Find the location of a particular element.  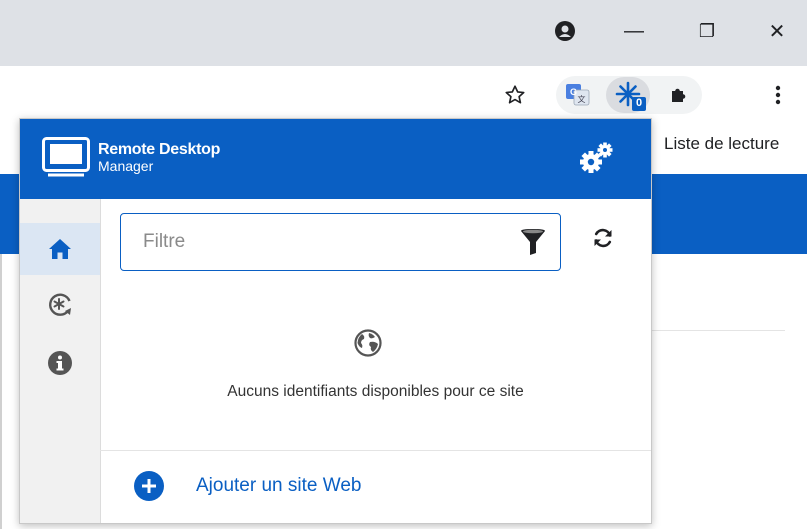

footer-divider is located at coordinates (375, 450).